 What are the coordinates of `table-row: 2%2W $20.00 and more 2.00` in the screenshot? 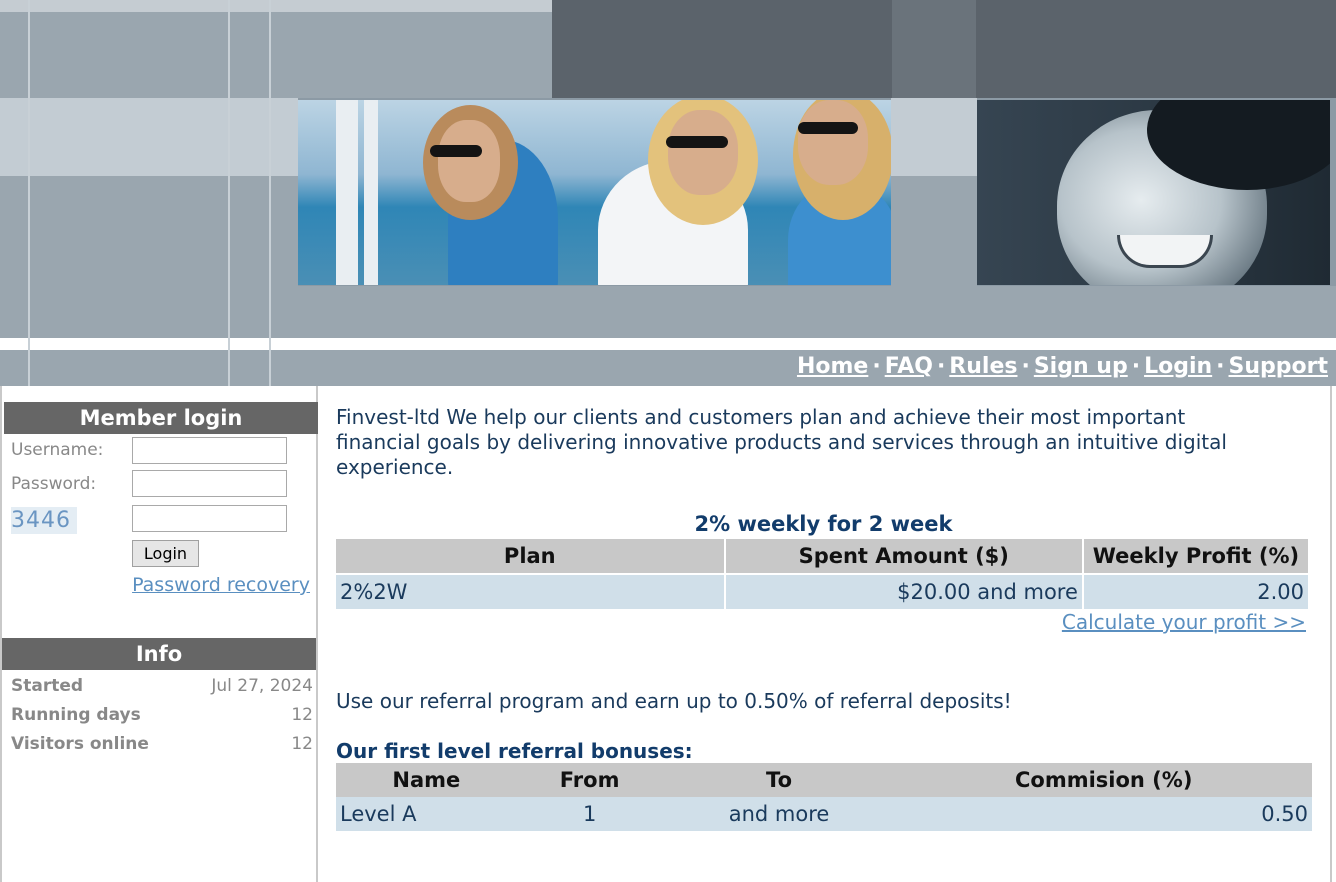 It's located at (822, 591).